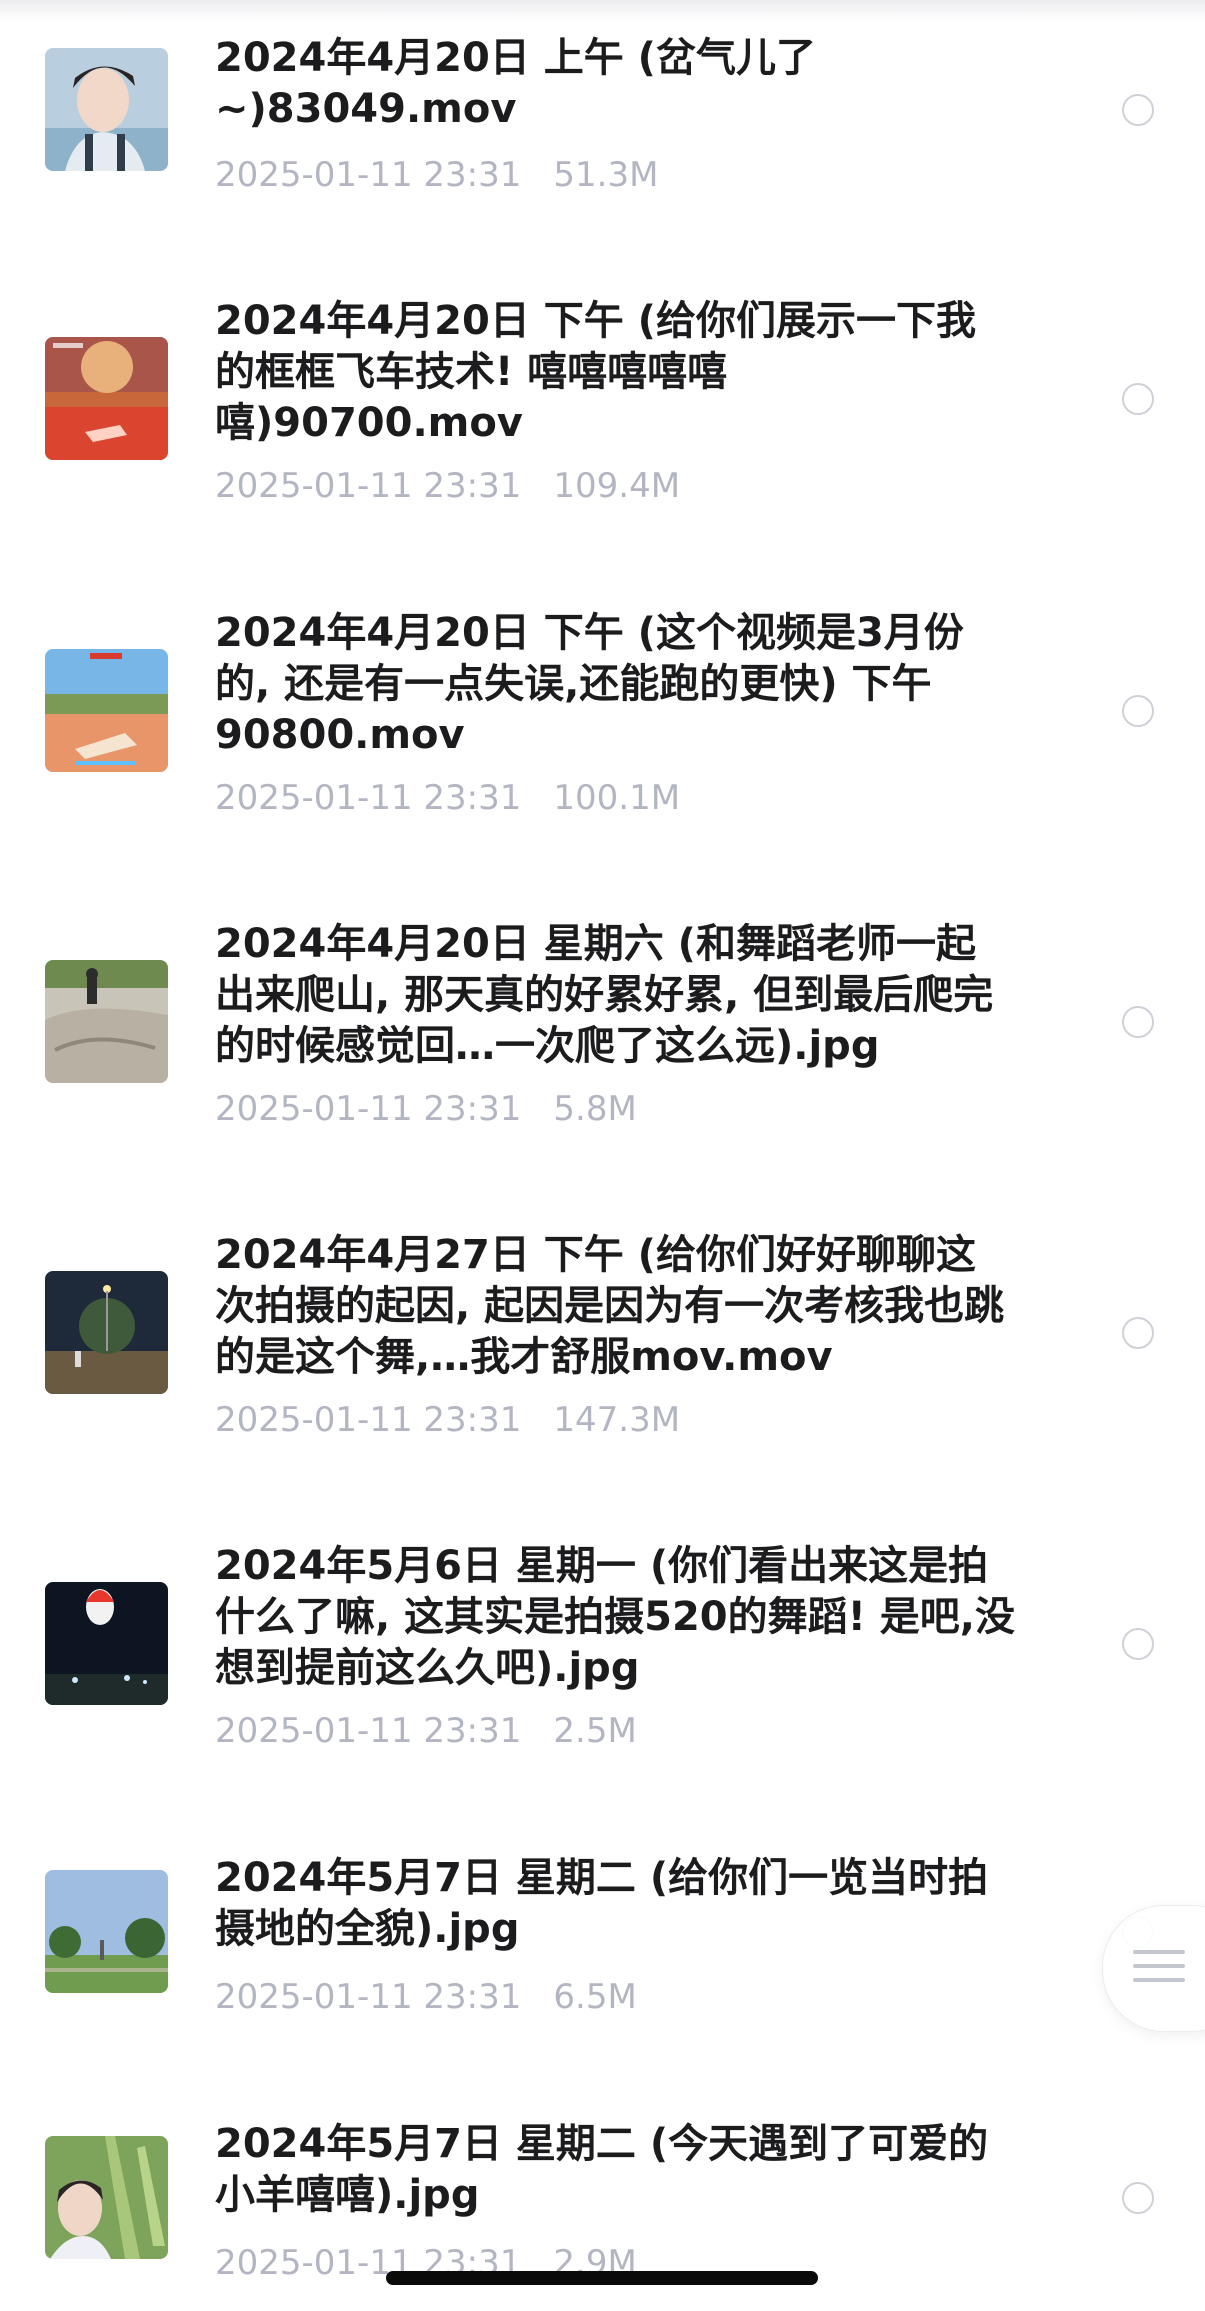 The height and width of the screenshot is (2311, 1205). What do you see at coordinates (602, 2169) in the screenshot?
I see `file-title: 2024年5月7日 星期二 (今天遇到了可爱的小羊嘻嘻).jpg` at bounding box center [602, 2169].